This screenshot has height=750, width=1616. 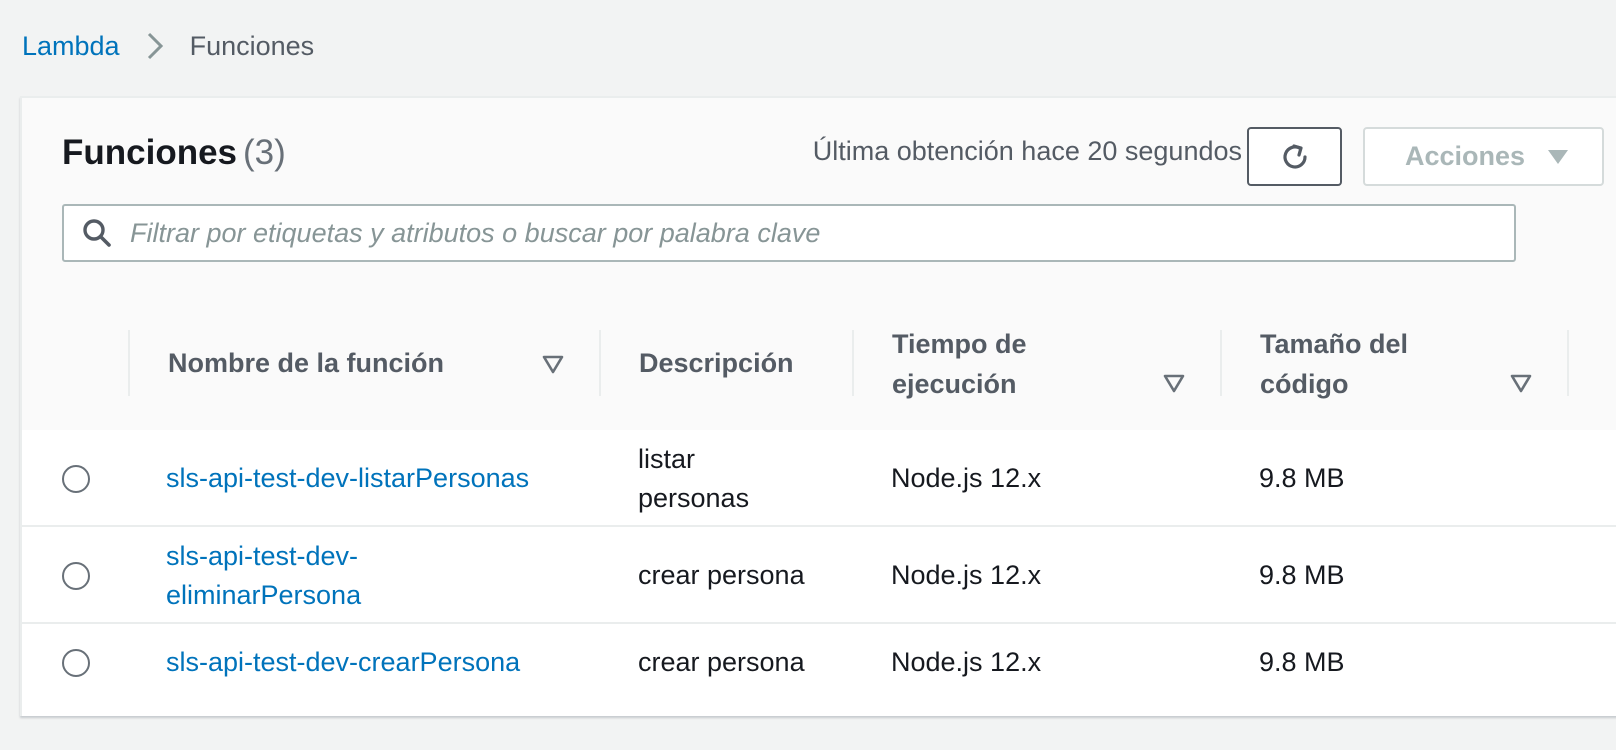 What do you see at coordinates (252, 45) in the screenshot?
I see `breadcrumb-current: Funciones` at bounding box center [252, 45].